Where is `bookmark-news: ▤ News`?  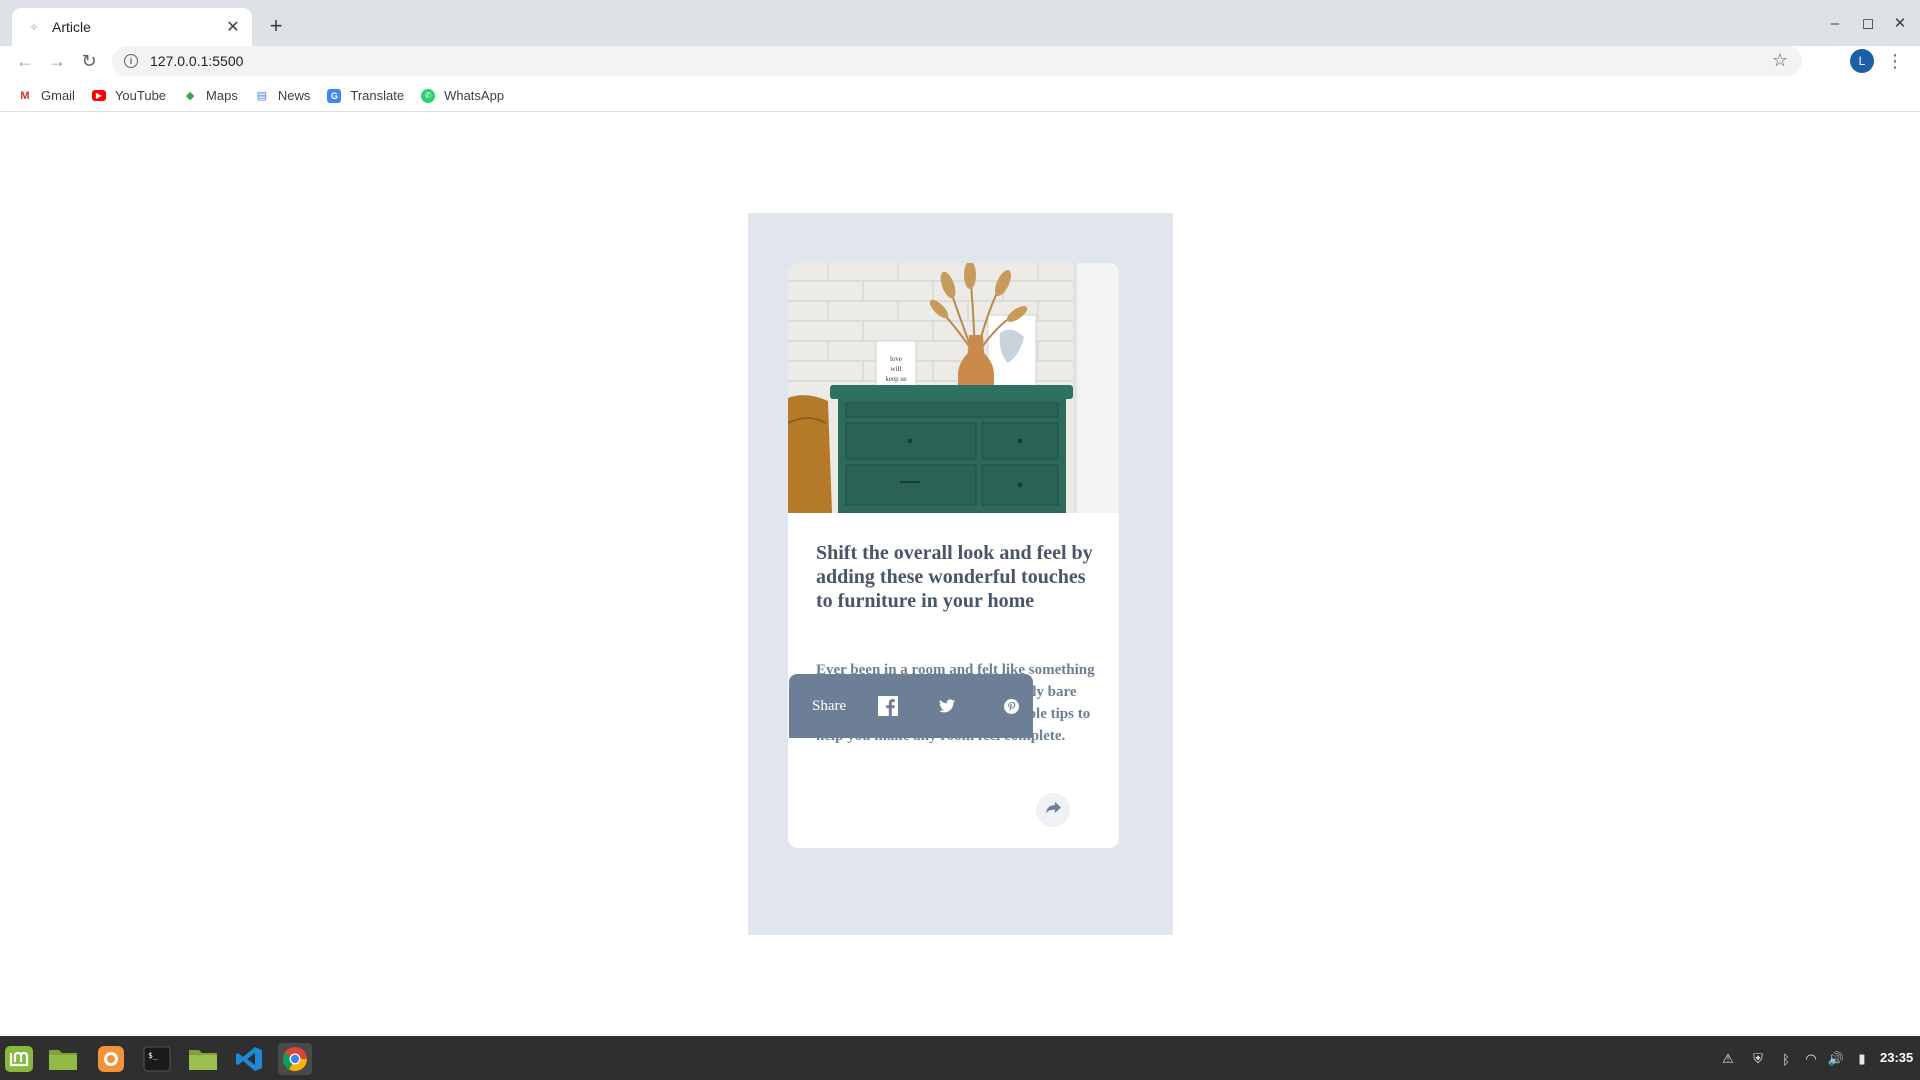 bookmark-news: ▤ News is located at coordinates (283, 95).